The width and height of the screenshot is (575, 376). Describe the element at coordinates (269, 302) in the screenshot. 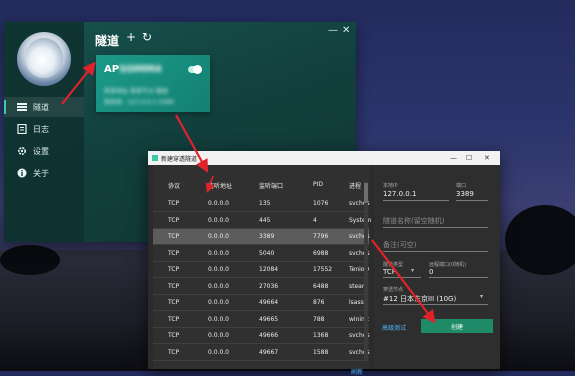

I see `table-cell: 49664` at that location.